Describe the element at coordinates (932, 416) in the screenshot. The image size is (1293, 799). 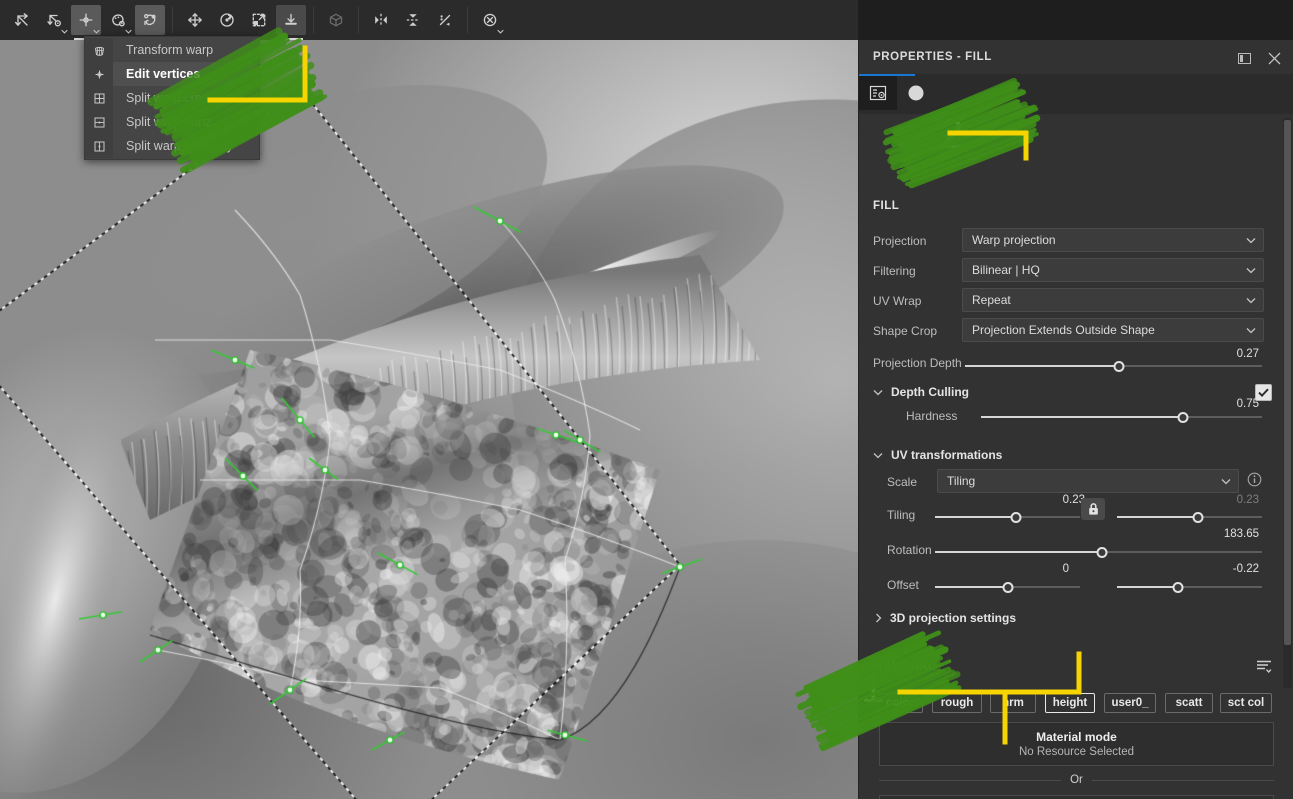
I see `hardness-label: Hardness` at that location.